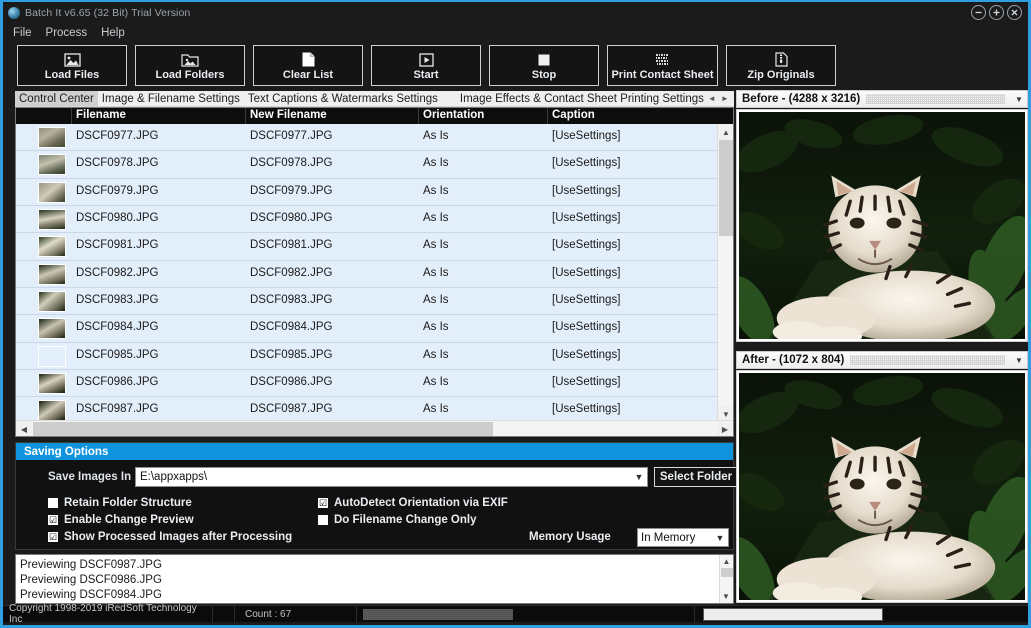 The height and width of the screenshot is (628, 1031). What do you see at coordinates (308, 59) in the screenshot?
I see `blank-page-icon` at bounding box center [308, 59].